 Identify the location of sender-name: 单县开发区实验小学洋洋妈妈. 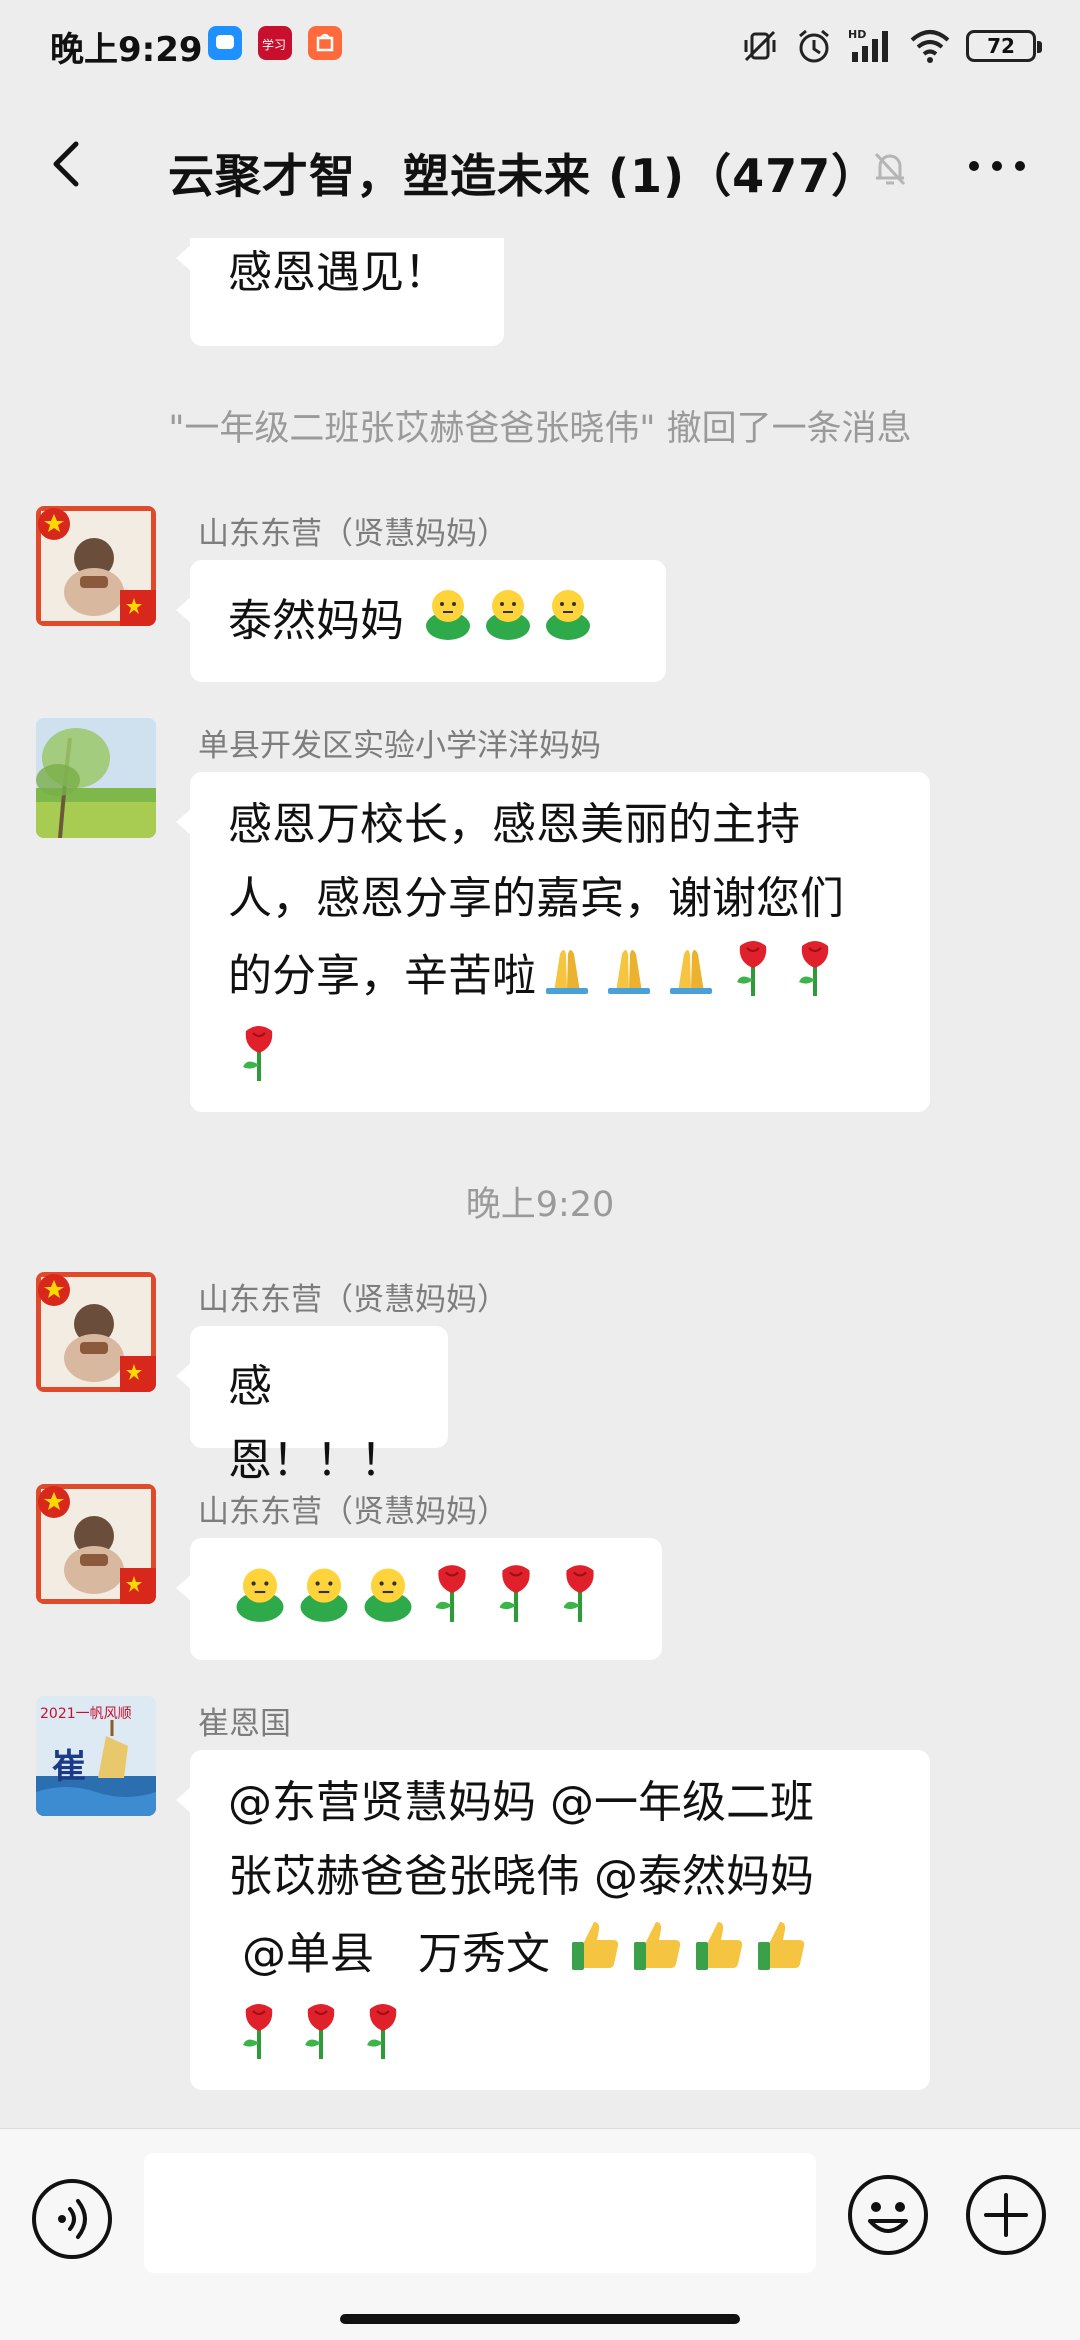
(399, 746).